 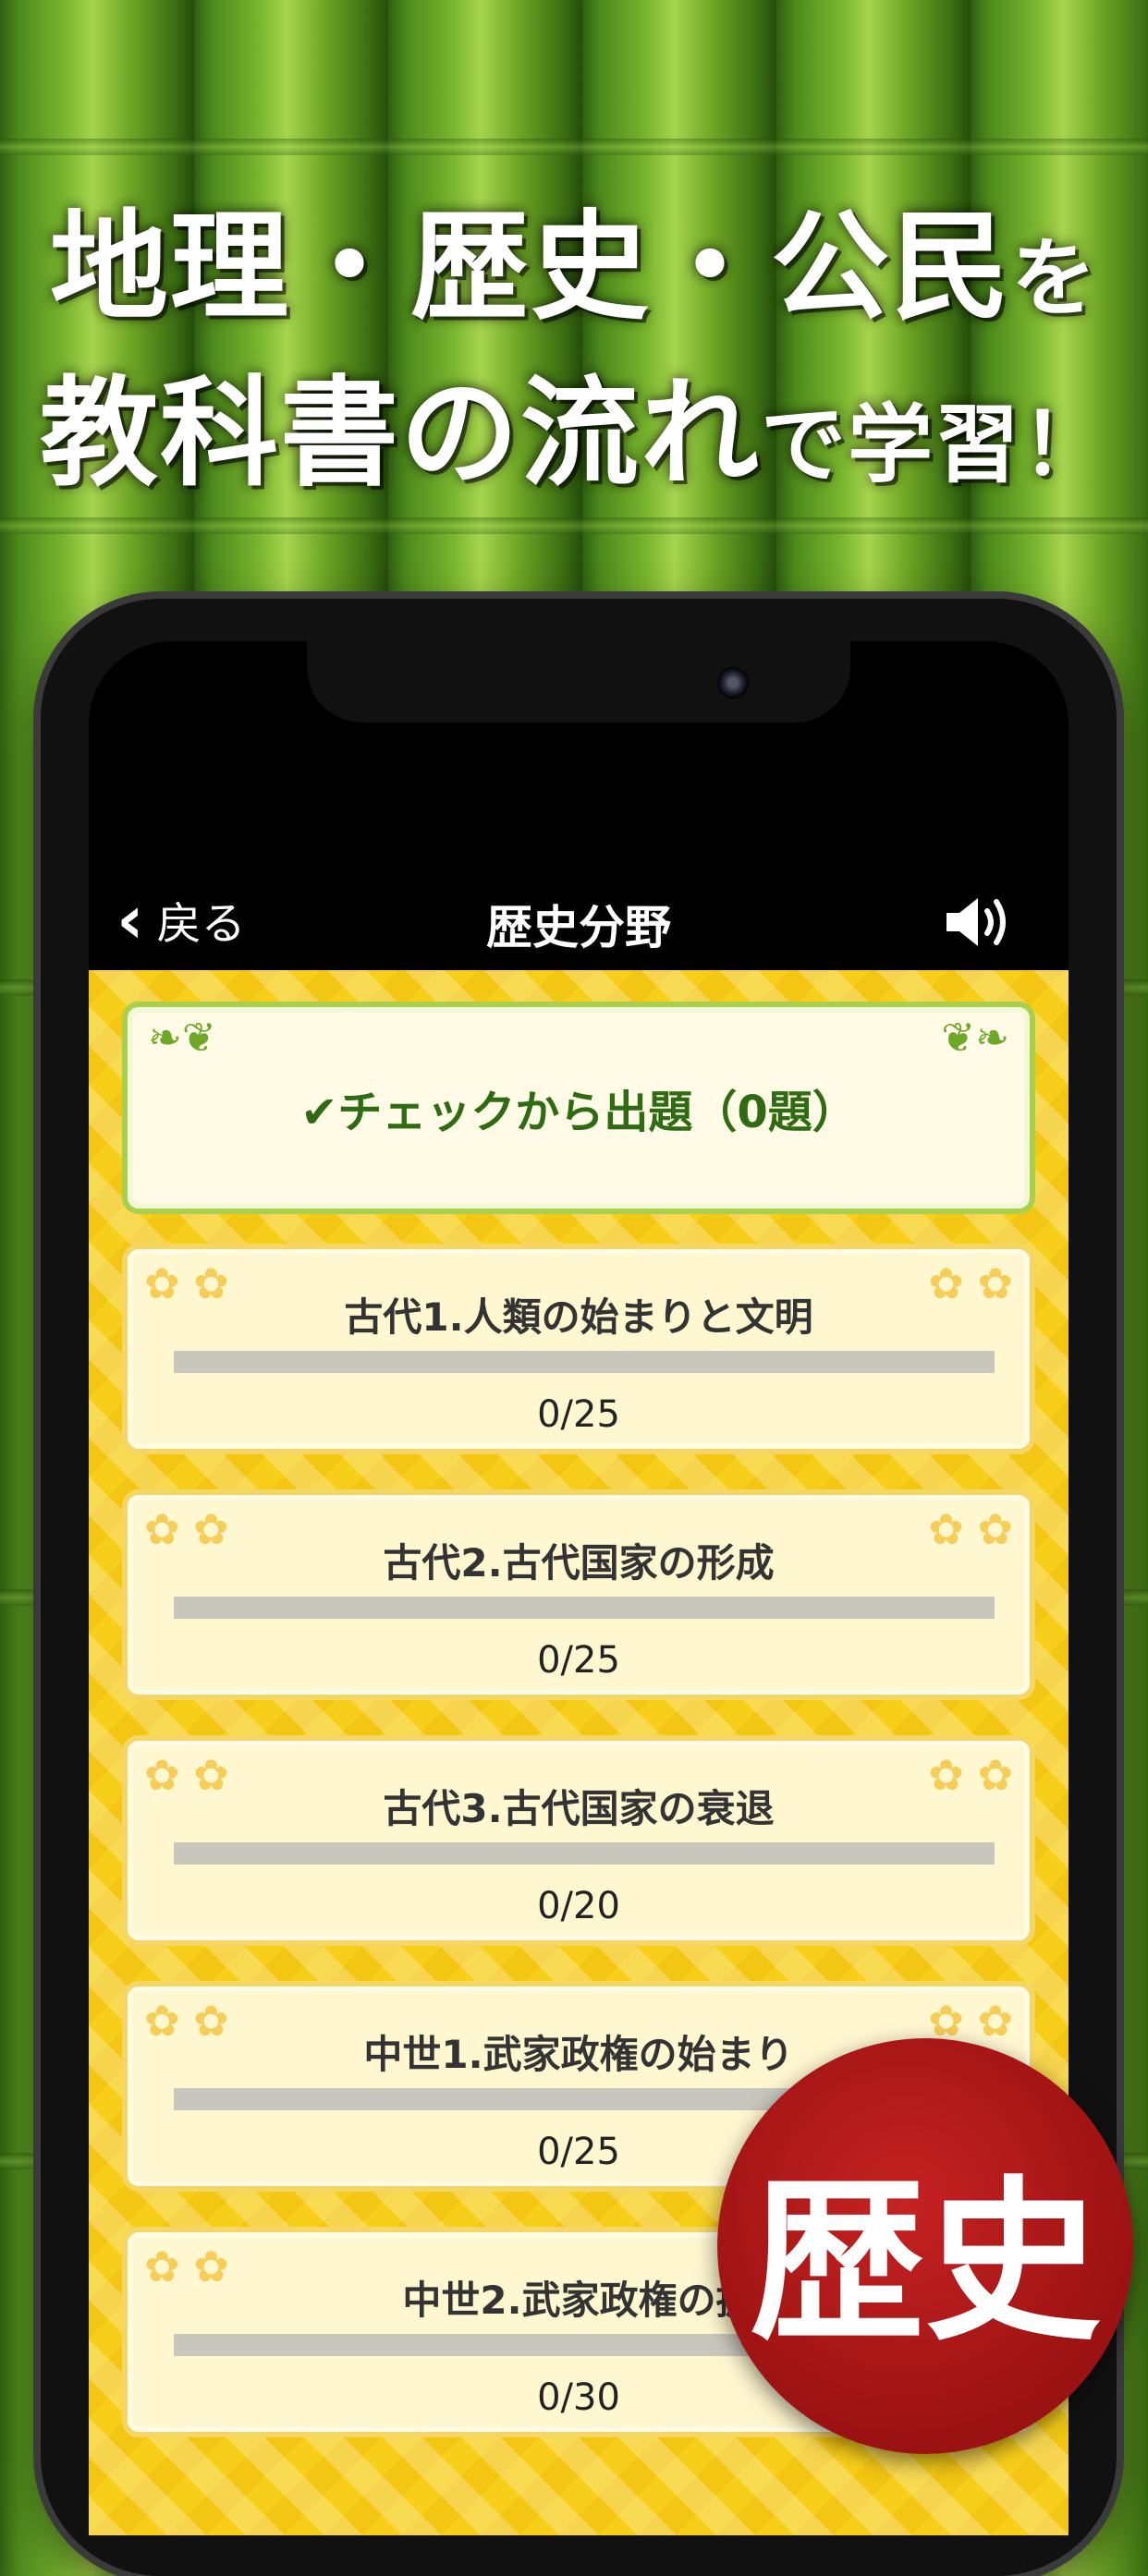 I want to click on navigation-bar: ‹ 戻る 歴史分野, so click(x=579, y=918).